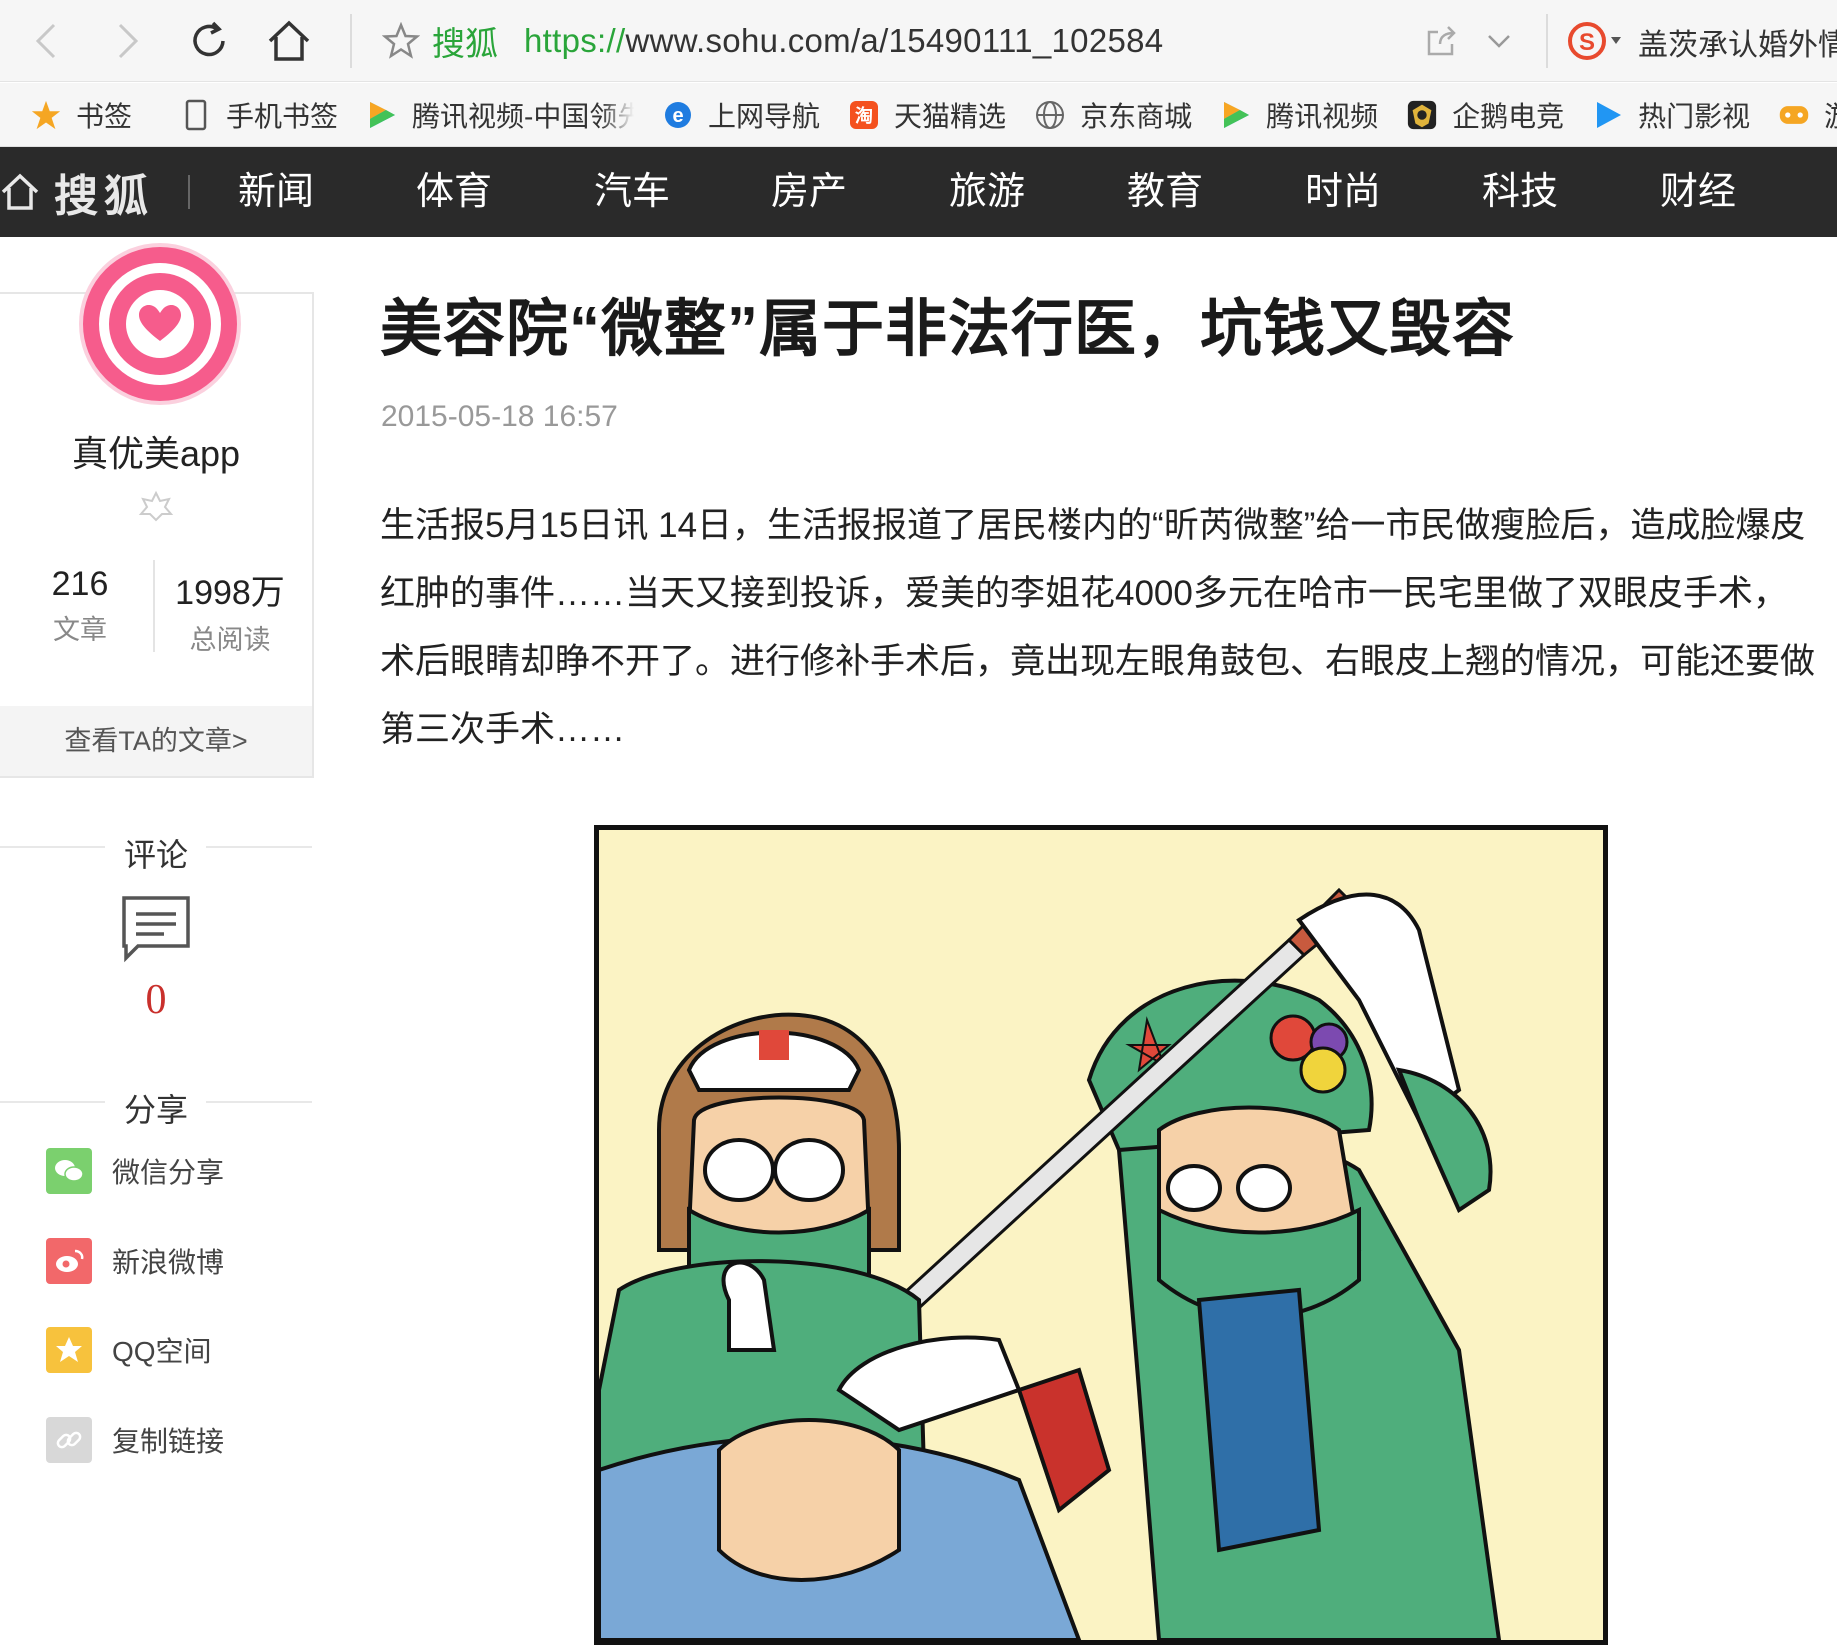  What do you see at coordinates (127, 41) in the screenshot?
I see `forward-icon` at bounding box center [127, 41].